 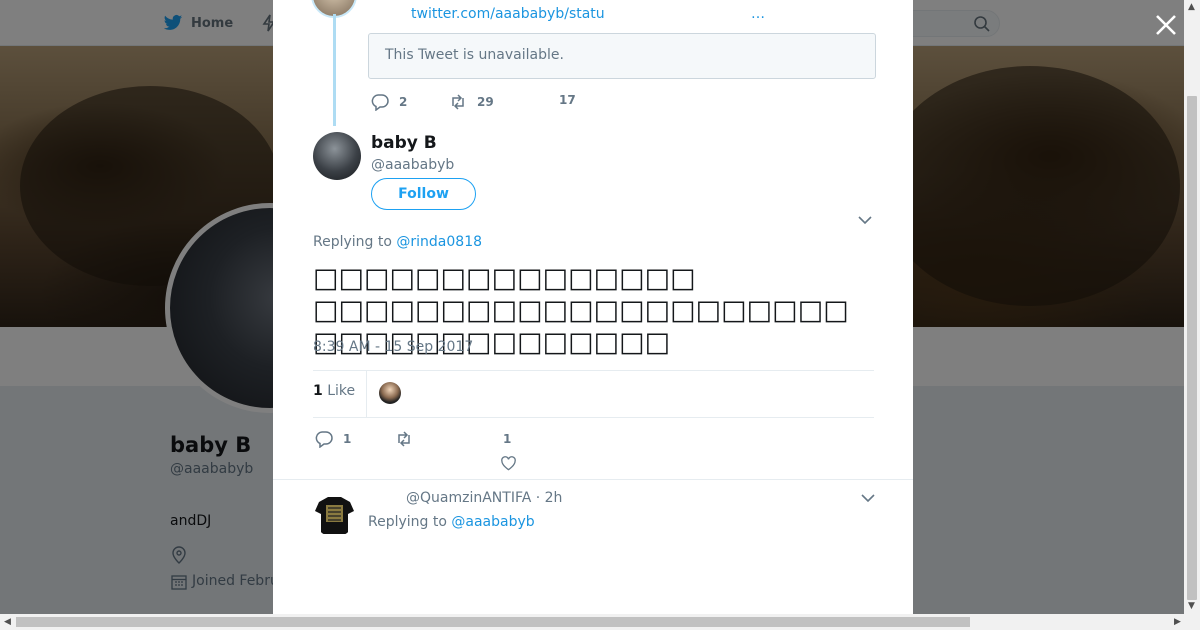 I want to click on retweet-action, so click(x=404, y=439).